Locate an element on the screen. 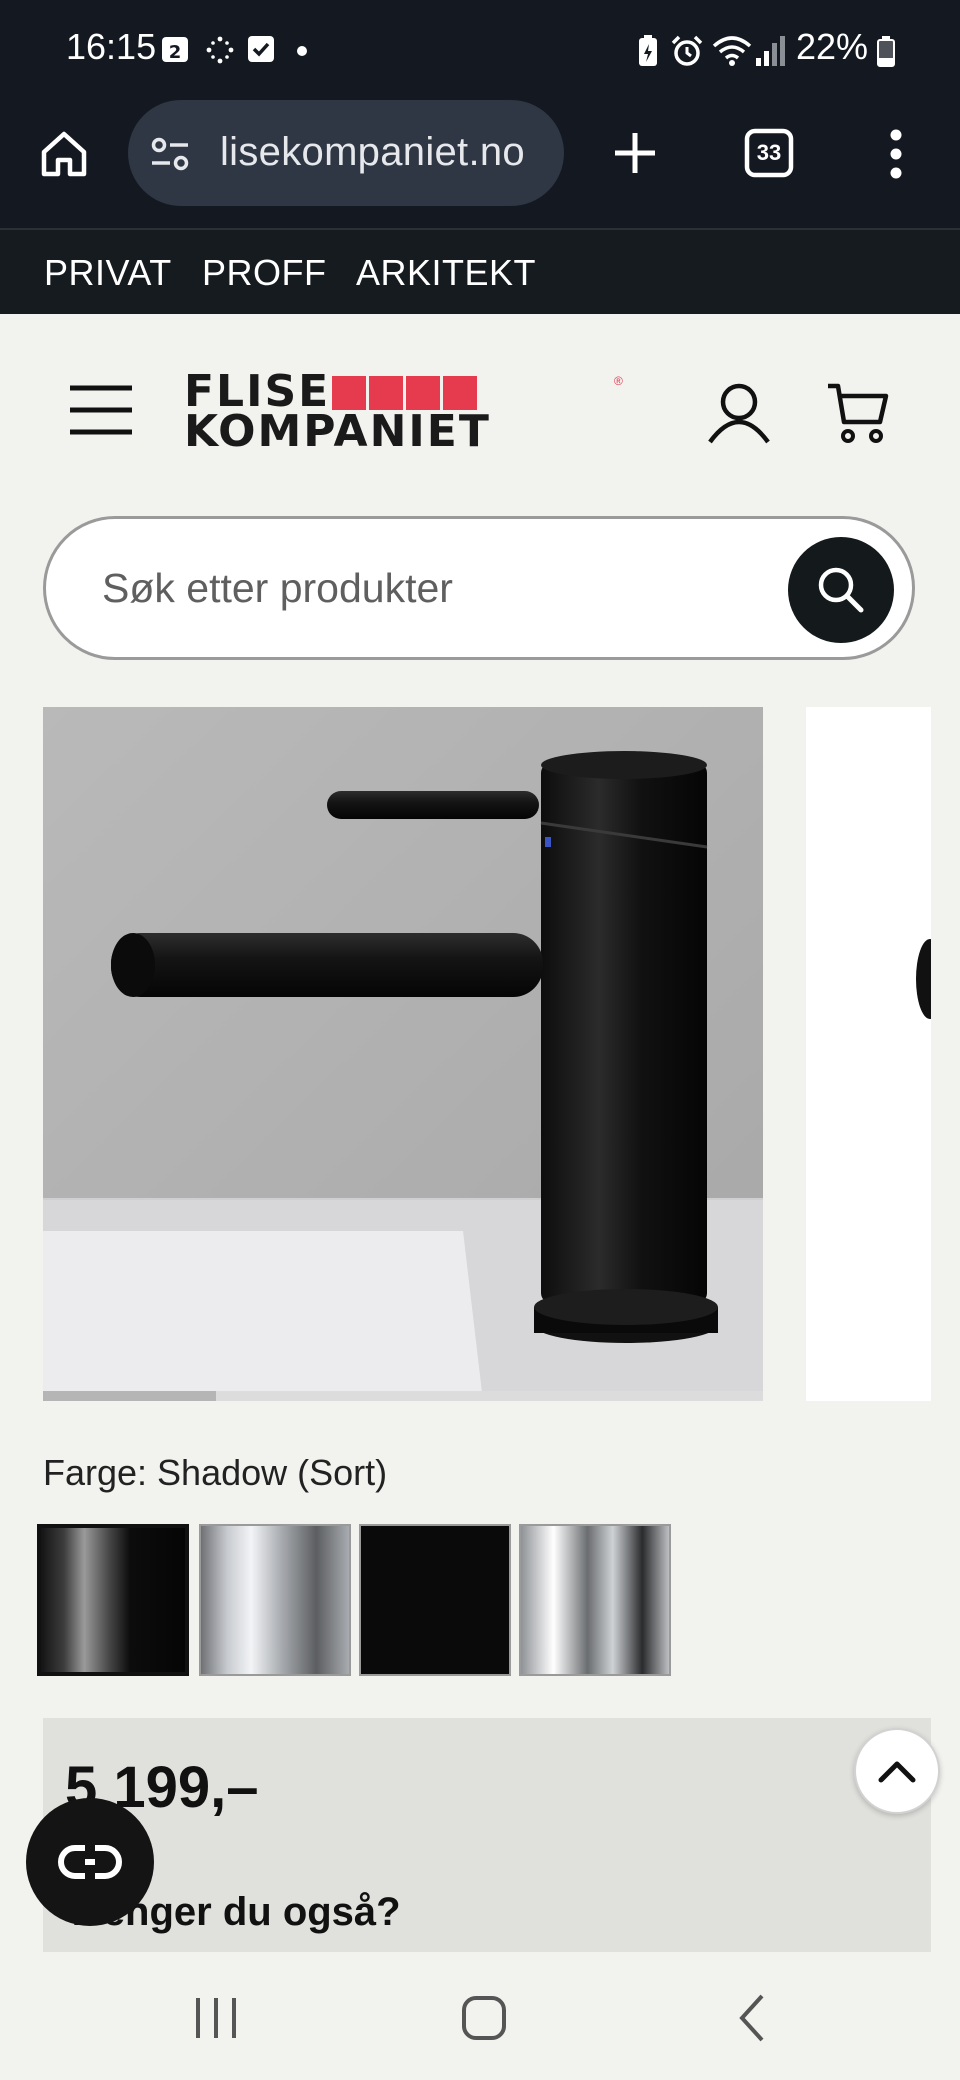  cart-button is located at coordinates (858, 414).